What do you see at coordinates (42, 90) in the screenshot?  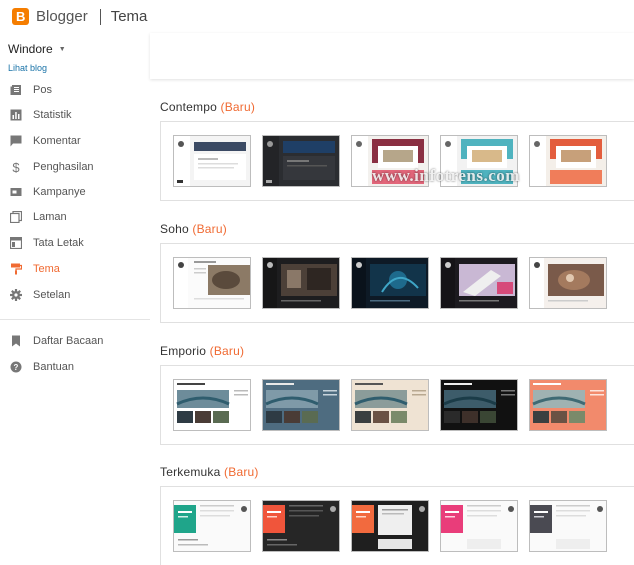 I see `sidebar-item-label: Pos` at bounding box center [42, 90].